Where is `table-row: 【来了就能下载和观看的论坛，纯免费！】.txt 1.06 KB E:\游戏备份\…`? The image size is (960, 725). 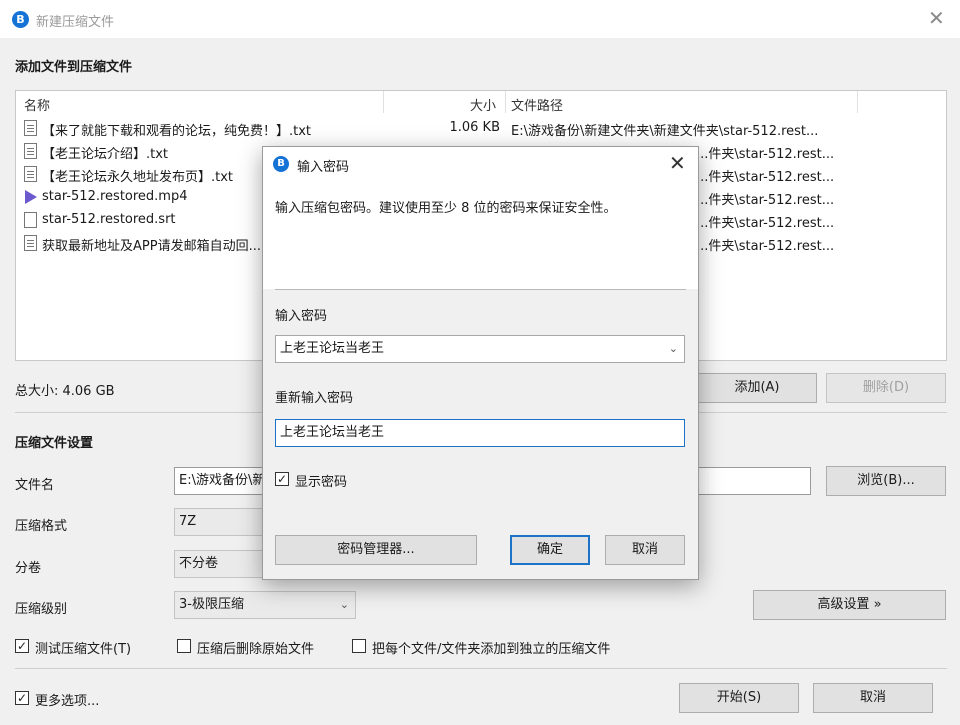 table-row: 【来了就能下载和观看的论坛，纯免费！】.txt 1.06 KB E:\游戏备份\… is located at coordinates (481, 128).